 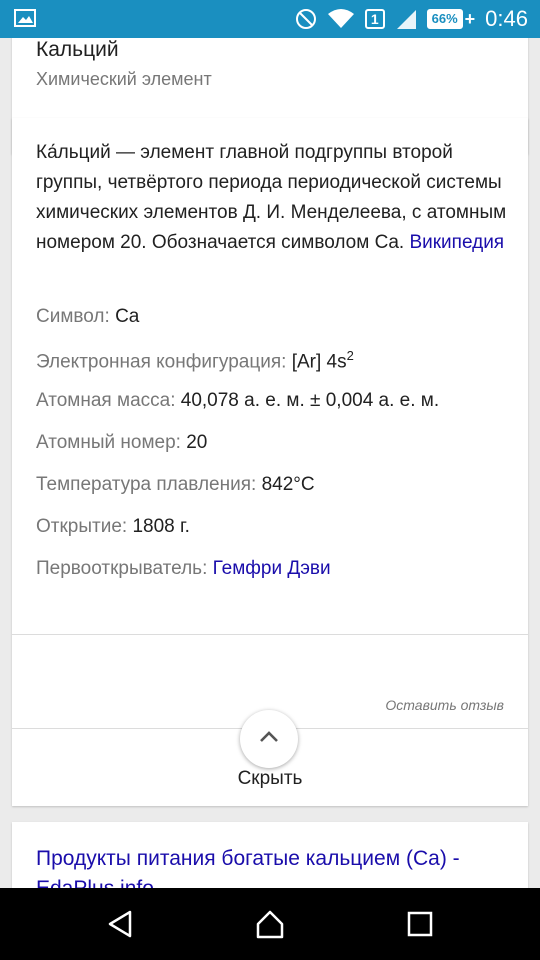 What do you see at coordinates (288, 484) in the screenshot?
I see `fact-value: 842°C` at bounding box center [288, 484].